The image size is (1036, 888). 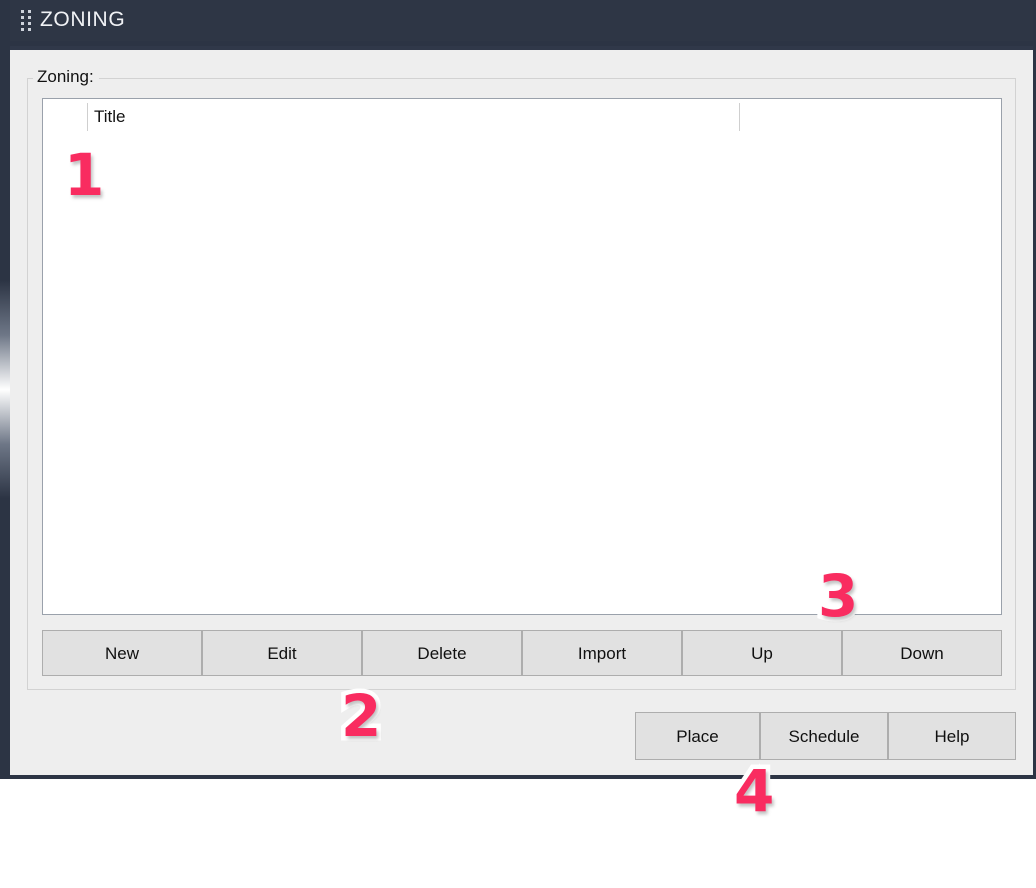 I want to click on place-button: Place, so click(x=697, y=736).